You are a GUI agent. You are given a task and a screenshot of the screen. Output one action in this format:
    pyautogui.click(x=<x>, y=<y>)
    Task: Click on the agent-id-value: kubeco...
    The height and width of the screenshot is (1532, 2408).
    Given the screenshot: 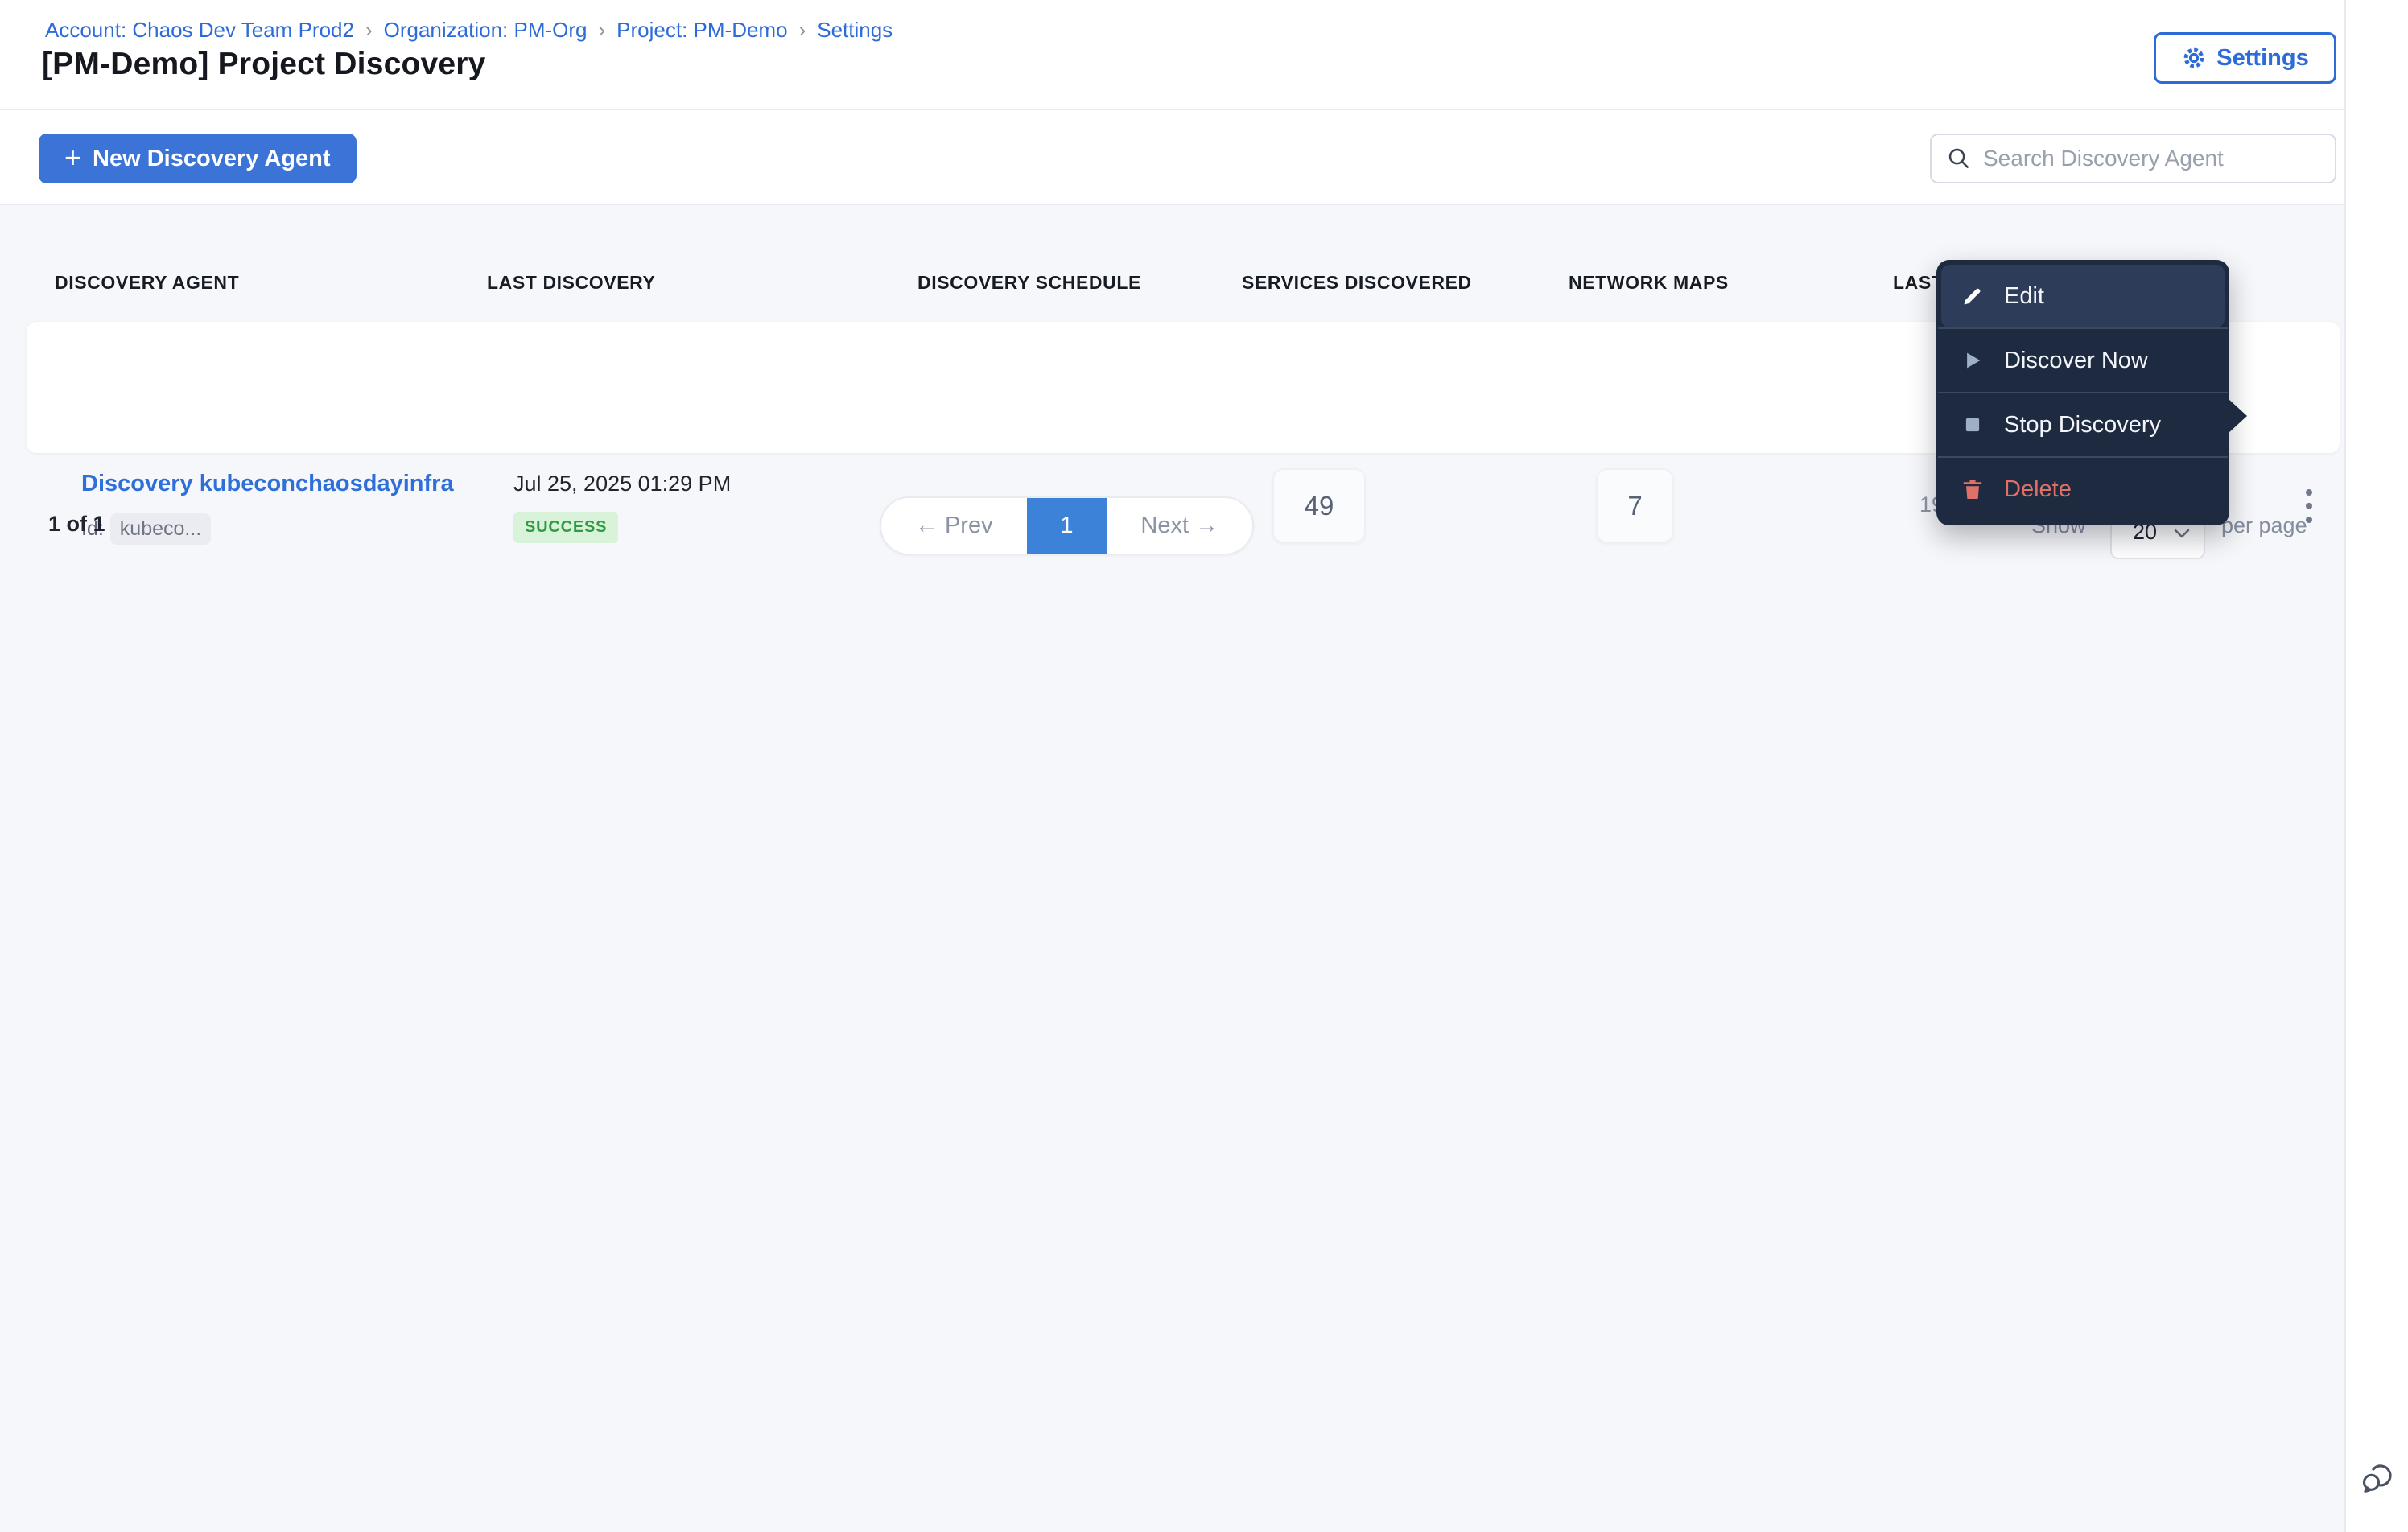 What is the action you would take?
    pyautogui.click(x=160, y=529)
    